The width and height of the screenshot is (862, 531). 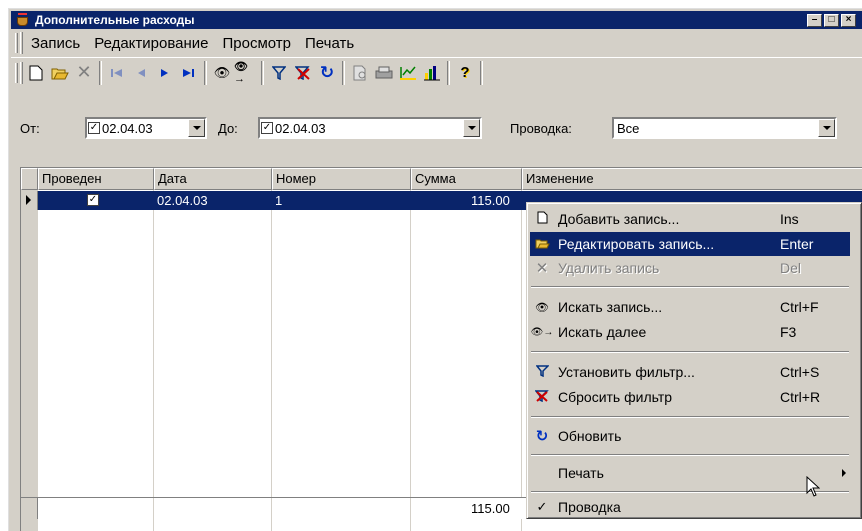 I want to click on menu-set-filter: Установить фильтр... Ctrl+S, so click(x=690, y=372).